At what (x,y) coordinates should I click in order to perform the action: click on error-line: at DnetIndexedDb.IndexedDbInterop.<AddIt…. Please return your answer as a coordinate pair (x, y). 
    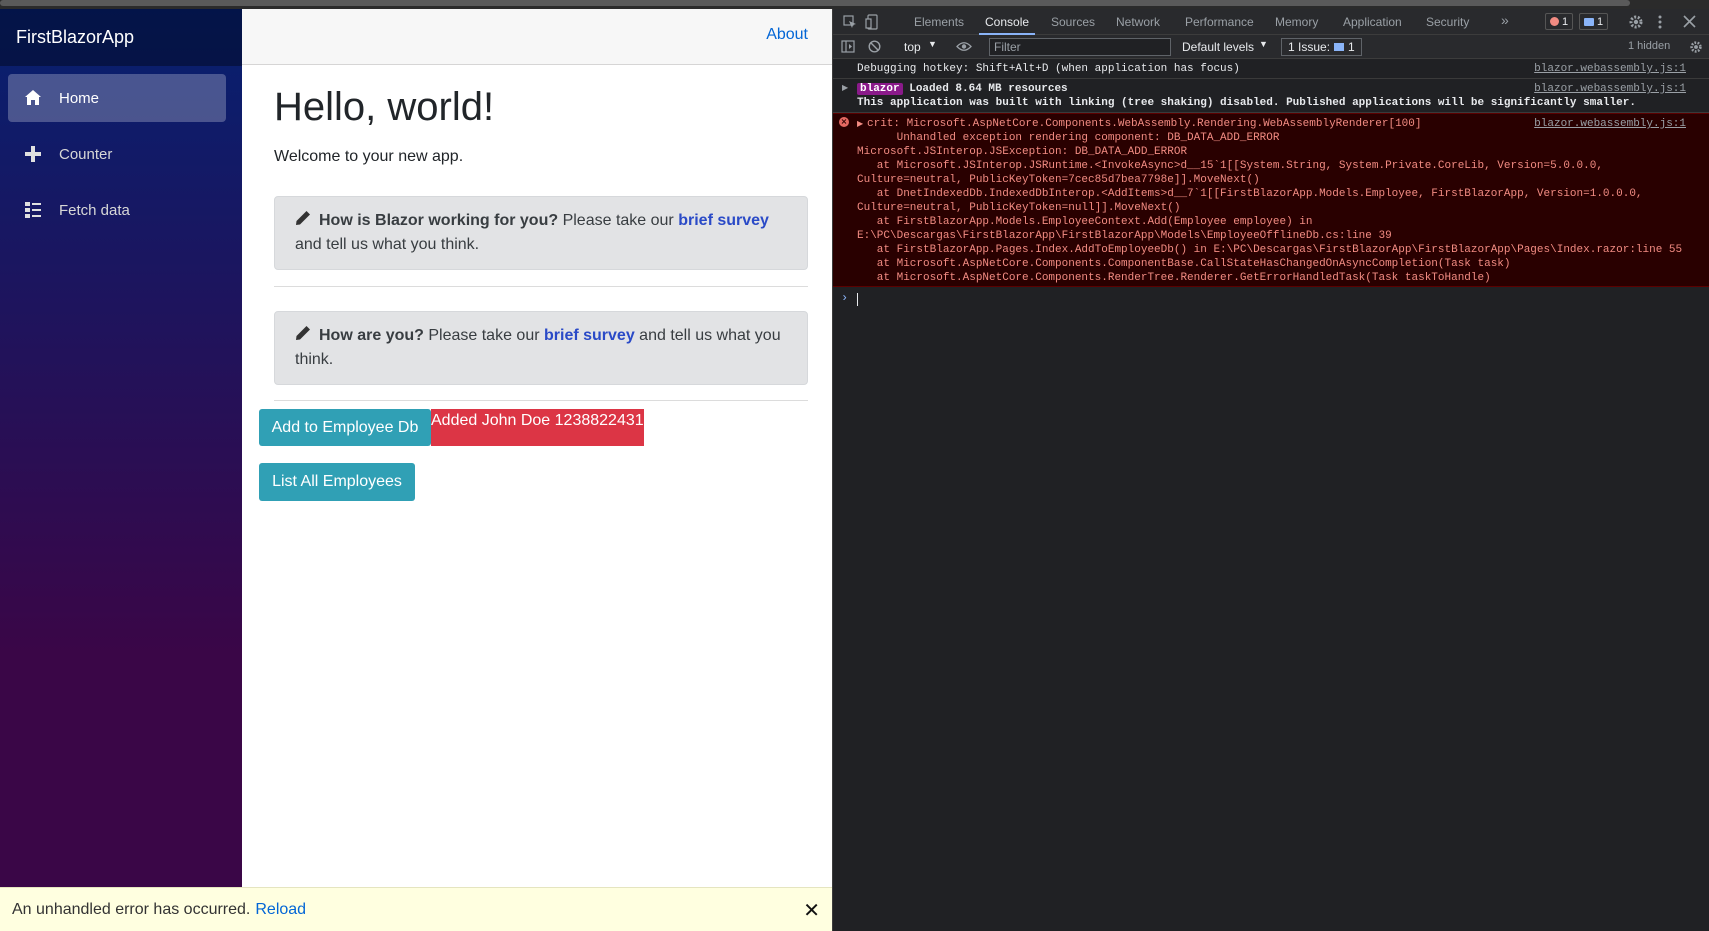
    Looking at the image, I should click on (1250, 194).